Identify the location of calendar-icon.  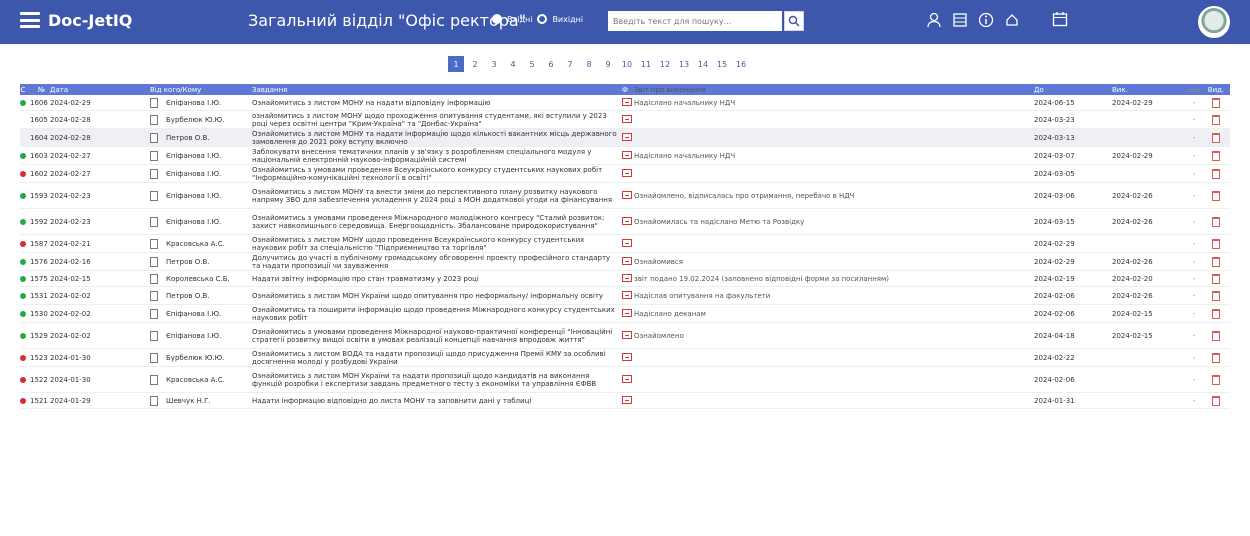
(1060, 21).